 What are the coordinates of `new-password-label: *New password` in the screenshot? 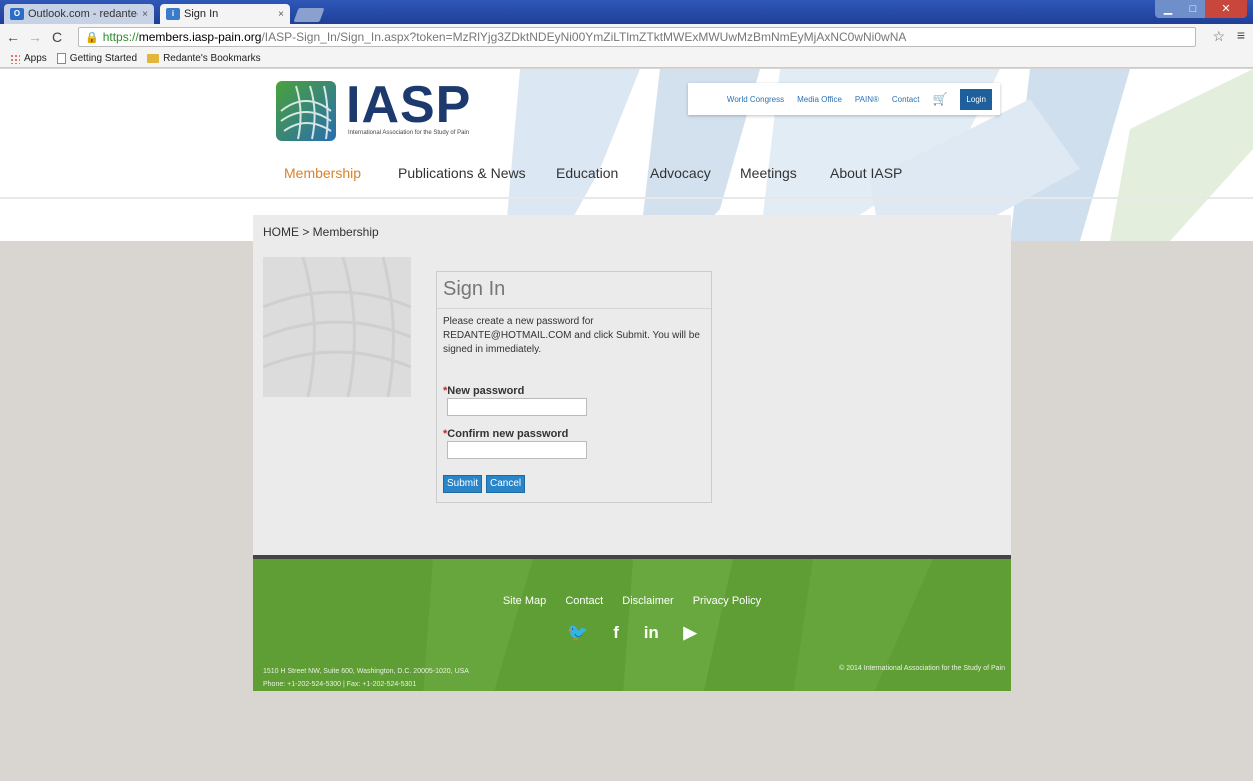 It's located at (483, 391).